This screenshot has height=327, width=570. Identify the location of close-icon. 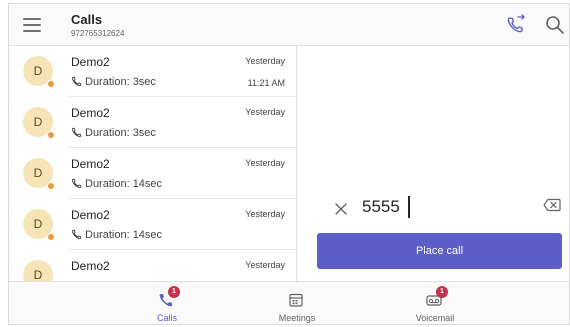
(341, 209).